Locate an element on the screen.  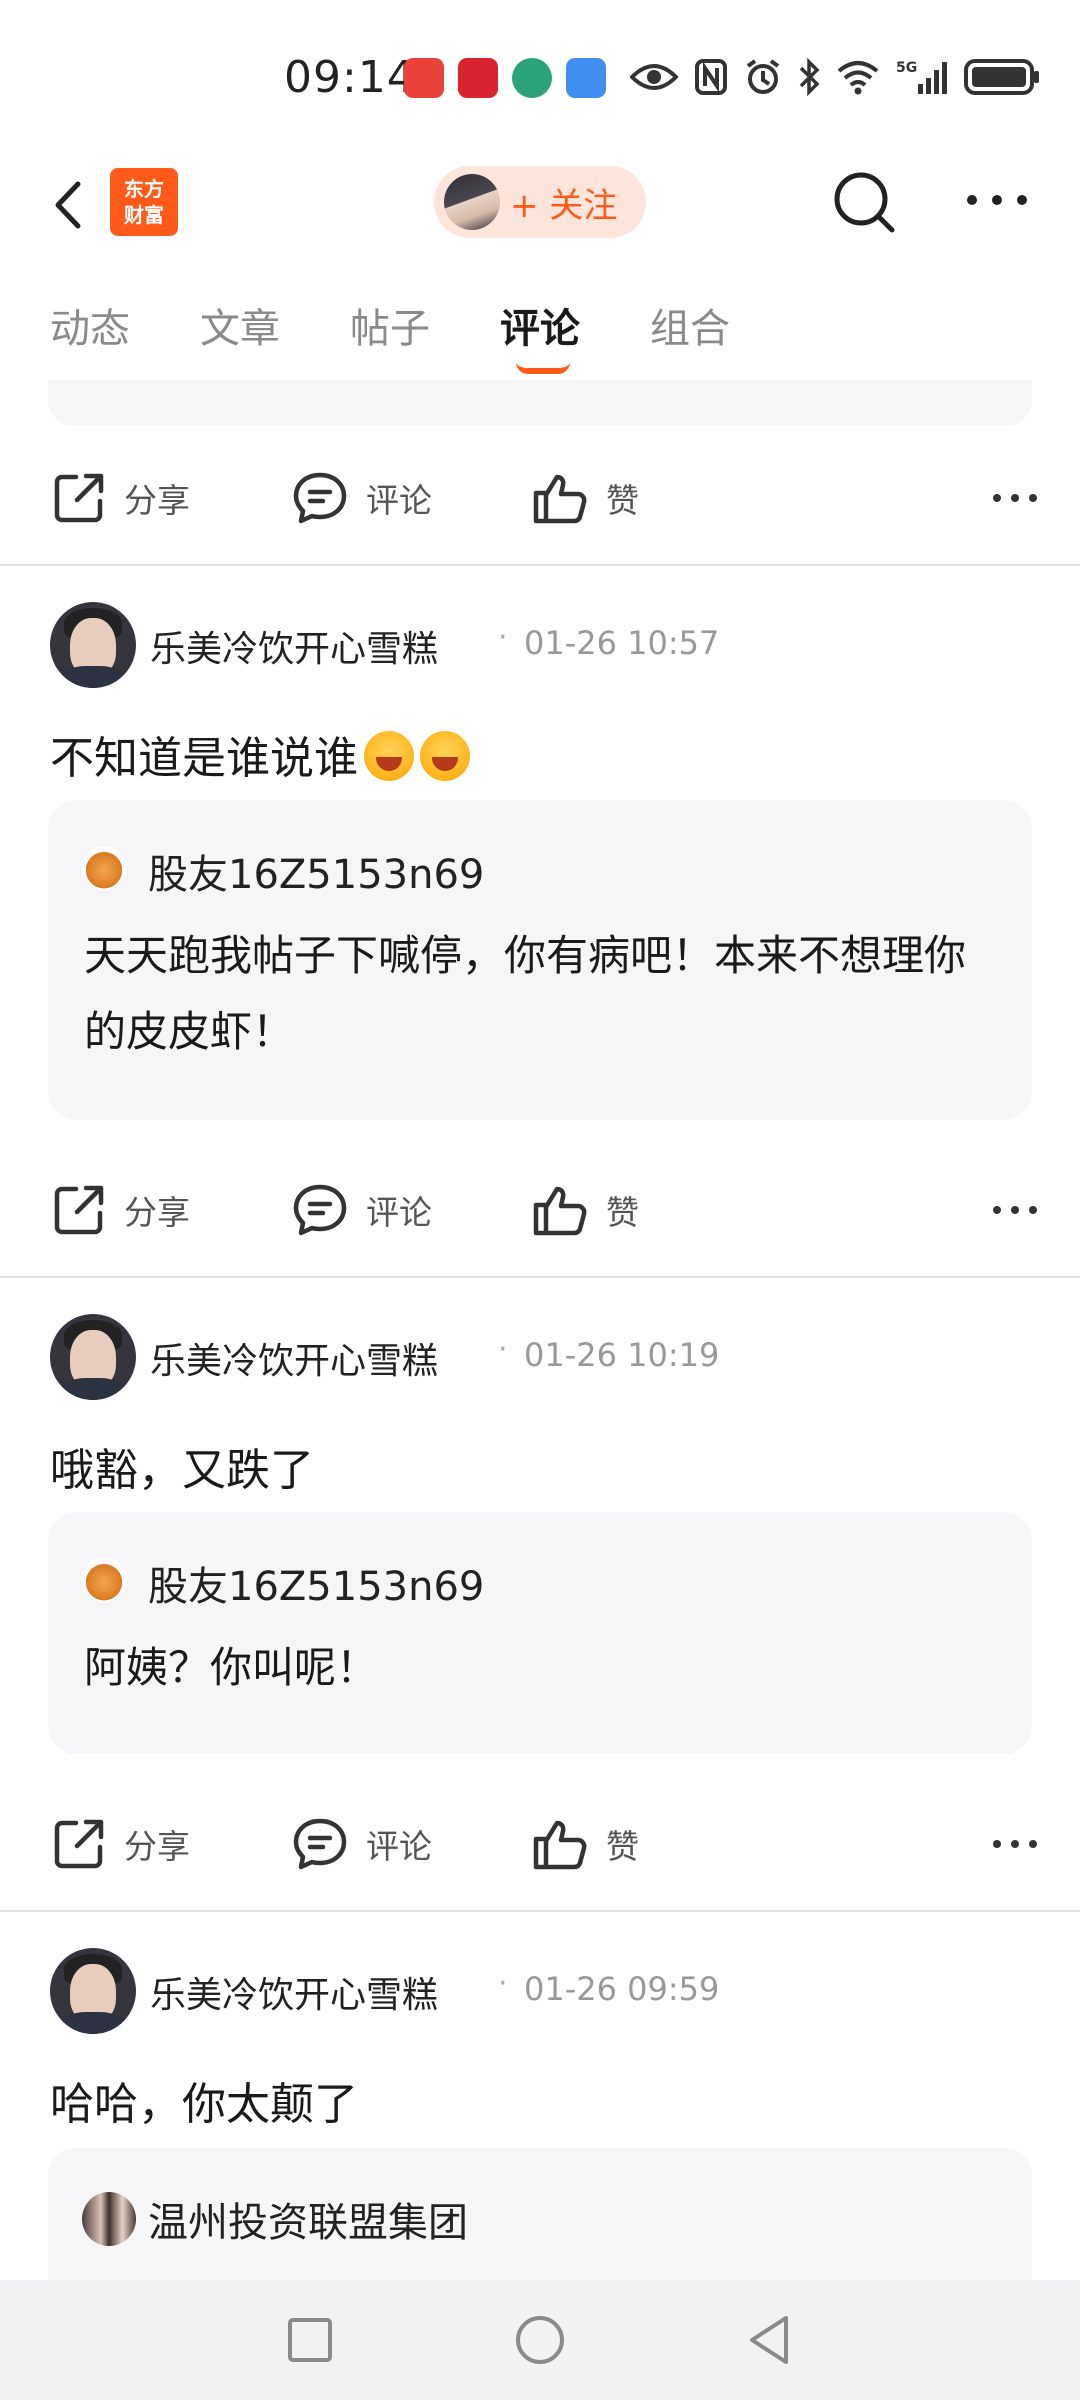
post-text: 哈哈，你太颠了 is located at coordinates (204, 2104).